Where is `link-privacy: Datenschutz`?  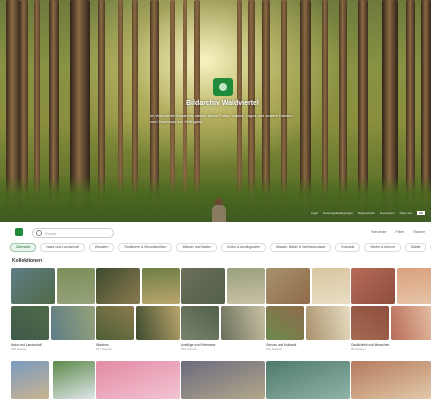 link-privacy: Datenschutz is located at coordinates (366, 213).